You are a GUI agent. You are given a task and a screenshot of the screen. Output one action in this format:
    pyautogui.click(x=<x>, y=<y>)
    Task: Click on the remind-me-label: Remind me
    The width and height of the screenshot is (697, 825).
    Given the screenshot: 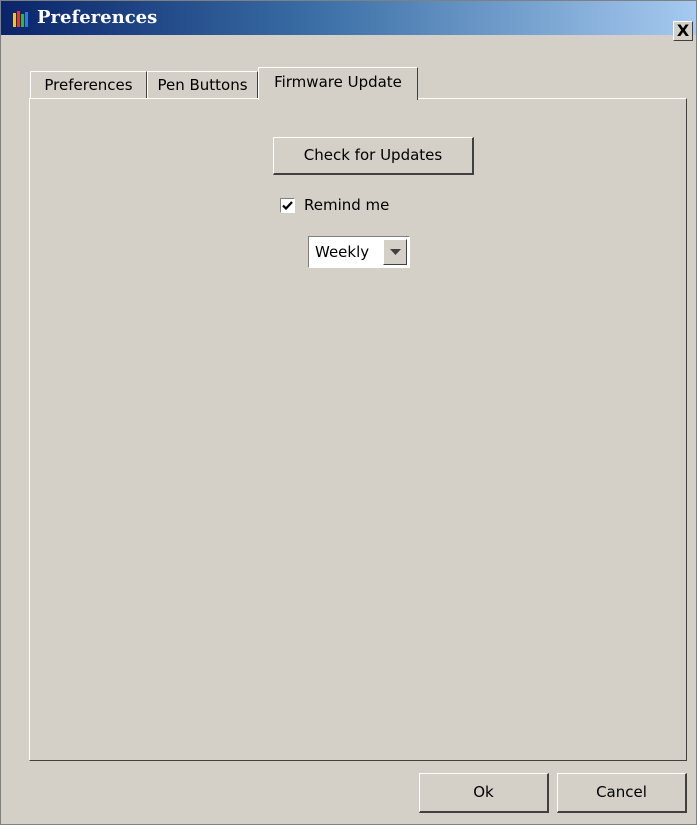 What is the action you would take?
    pyautogui.click(x=347, y=205)
    